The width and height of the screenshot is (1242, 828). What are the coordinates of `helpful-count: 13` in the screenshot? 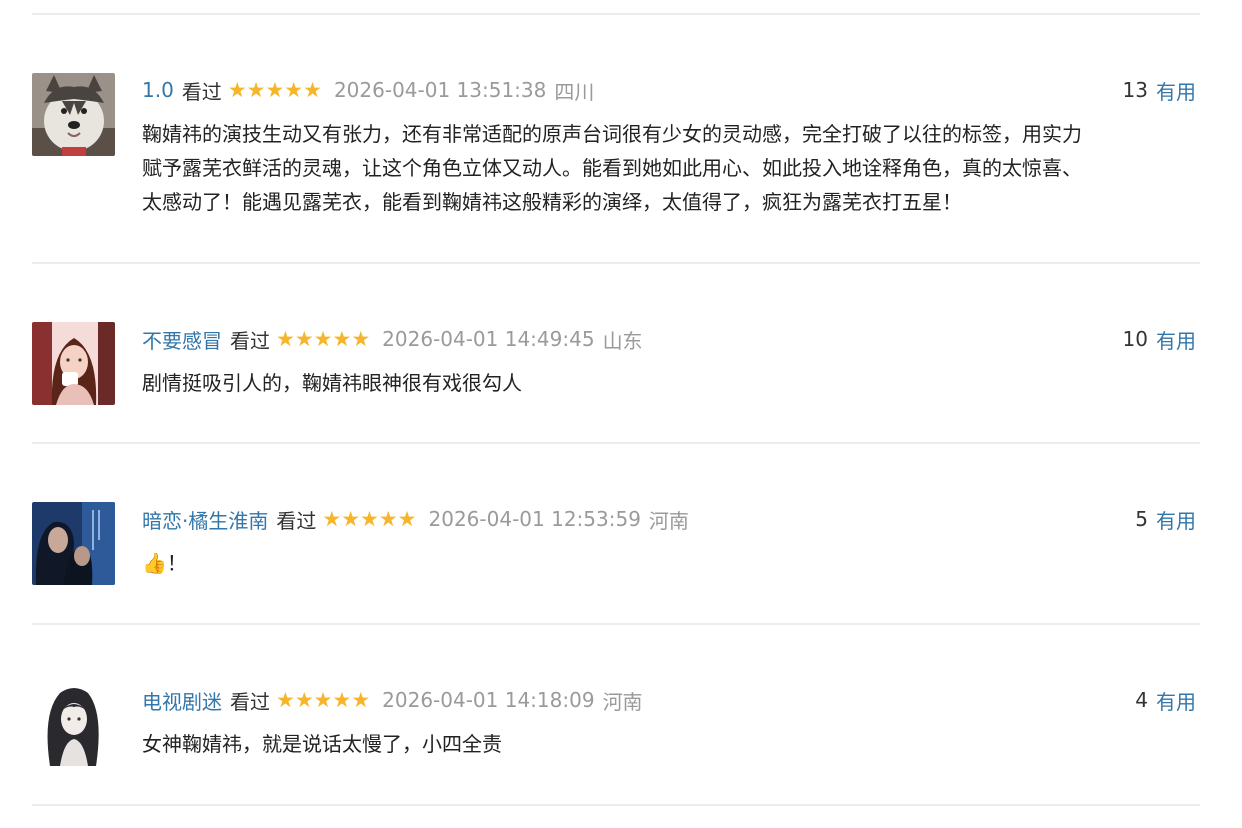 It's located at (1135, 90).